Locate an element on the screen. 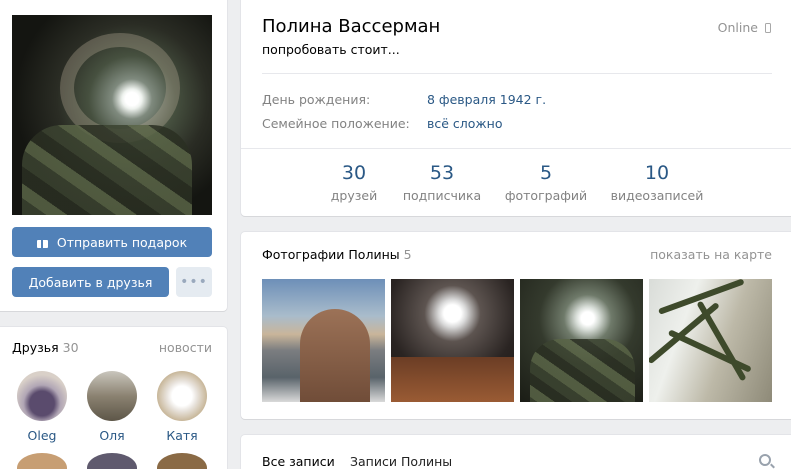  counter-photos: 5 фотографий is located at coordinates (546, 182).